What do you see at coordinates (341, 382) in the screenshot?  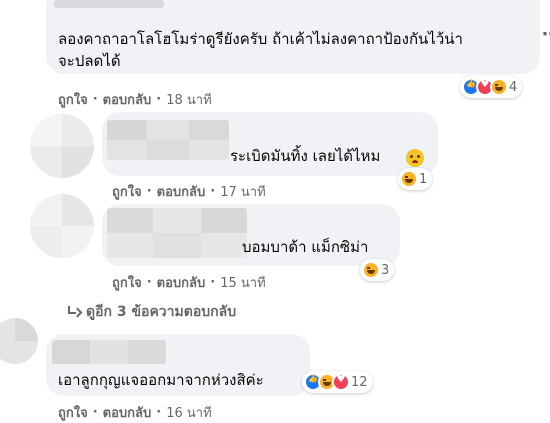 I see `love-icon` at bounding box center [341, 382].